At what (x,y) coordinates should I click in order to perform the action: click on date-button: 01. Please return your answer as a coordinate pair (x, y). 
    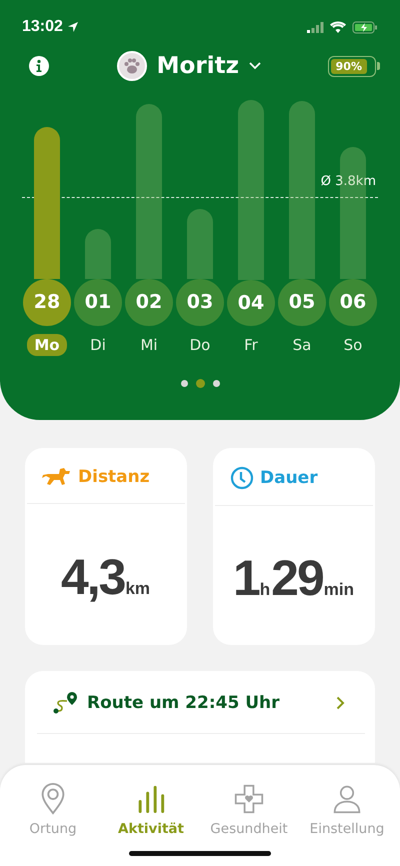
    Looking at the image, I should click on (98, 302).